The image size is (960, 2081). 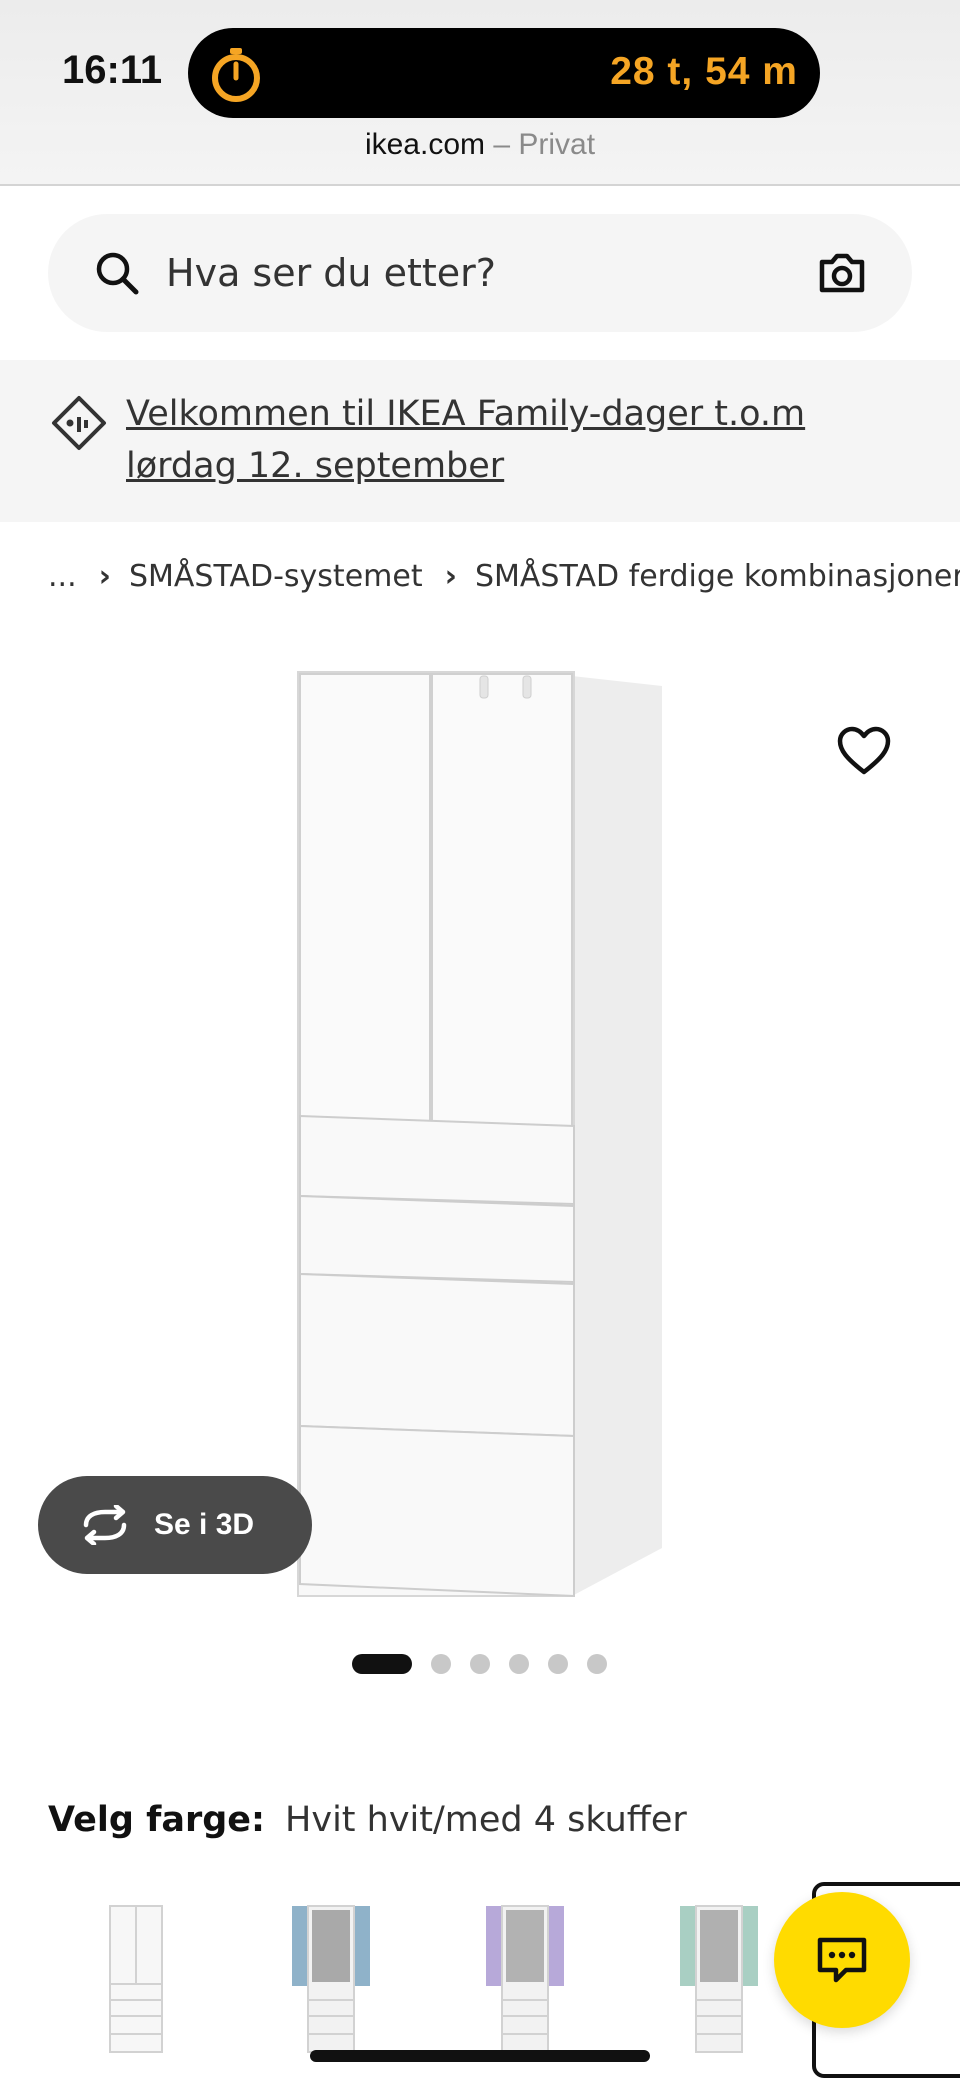 I want to click on camera-icon, so click(x=842, y=272).